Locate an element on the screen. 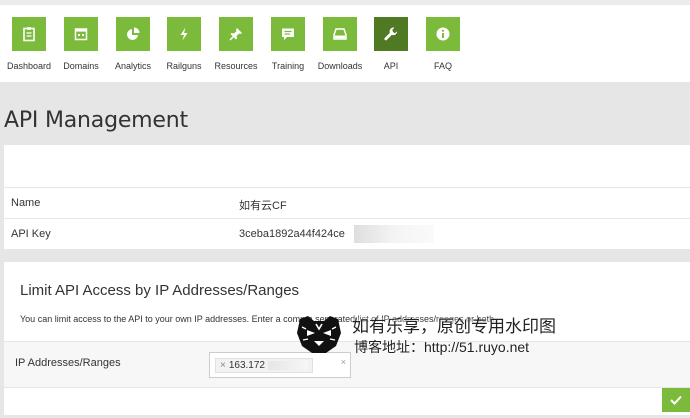 The image size is (690, 418). name-label: Name is located at coordinates (26, 203).